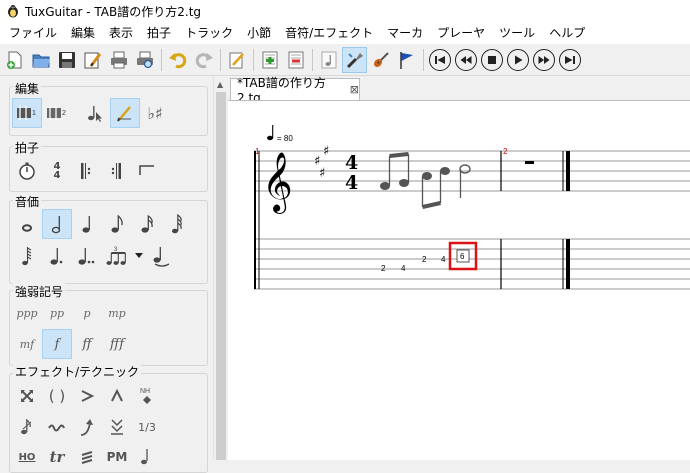  I want to click on open-file-button, so click(40, 60).